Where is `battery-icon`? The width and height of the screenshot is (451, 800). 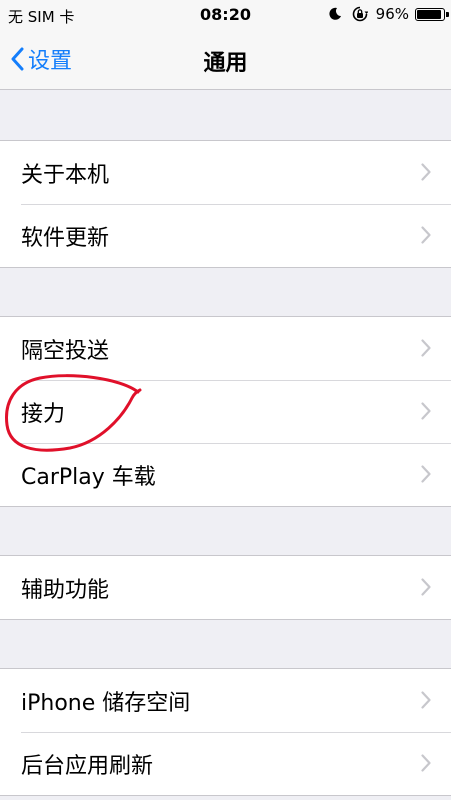 battery-icon is located at coordinates (432, 14).